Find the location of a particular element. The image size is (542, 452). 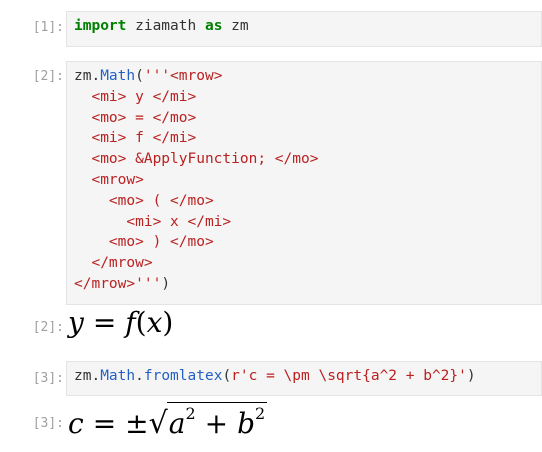

mathml-line: <mo> = </mo> is located at coordinates (135, 117).